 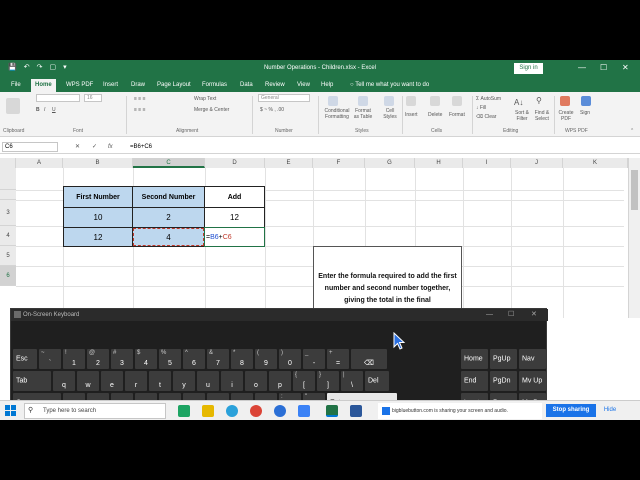 I want to click on osk-key: ^ 6, so click(x=194, y=359).